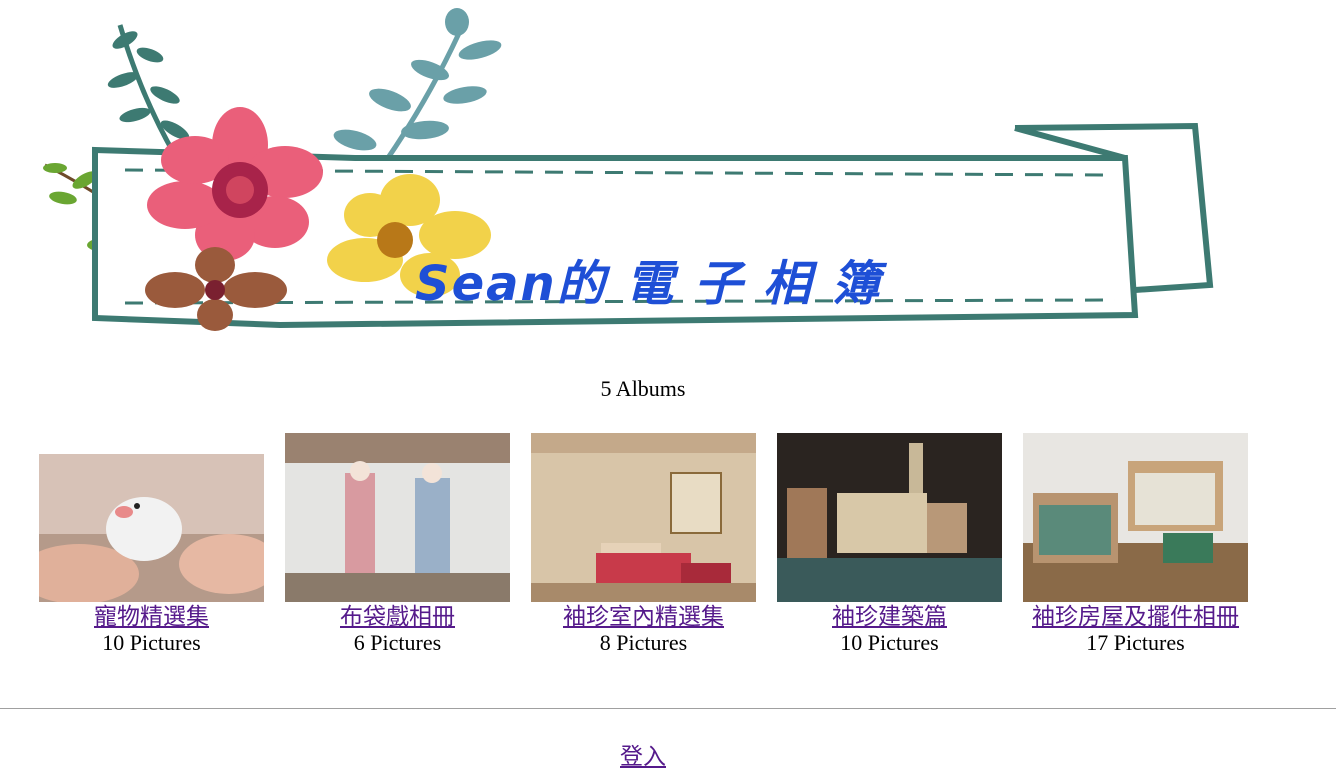 This screenshot has width=1336, height=784. I want to click on miniature-houses-photo, so click(1135, 517).